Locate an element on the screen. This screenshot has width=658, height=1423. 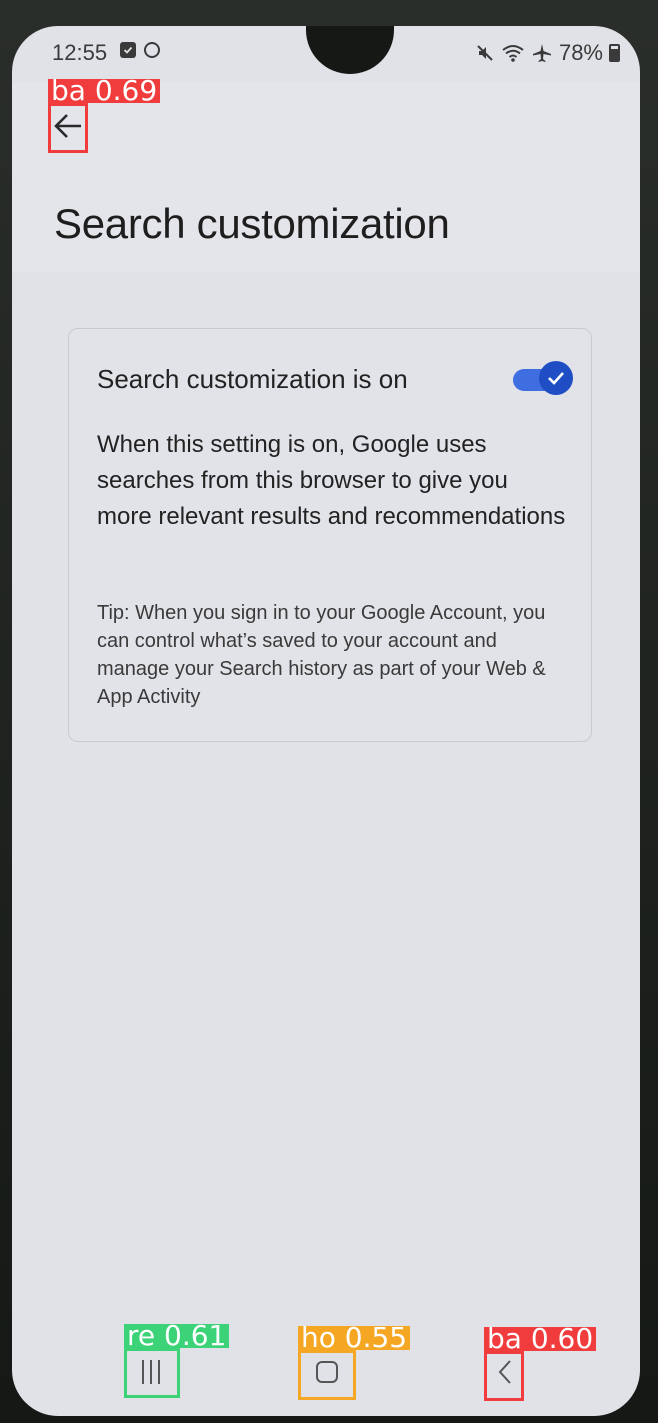
battery-icon is located at coordinates (614, 53).